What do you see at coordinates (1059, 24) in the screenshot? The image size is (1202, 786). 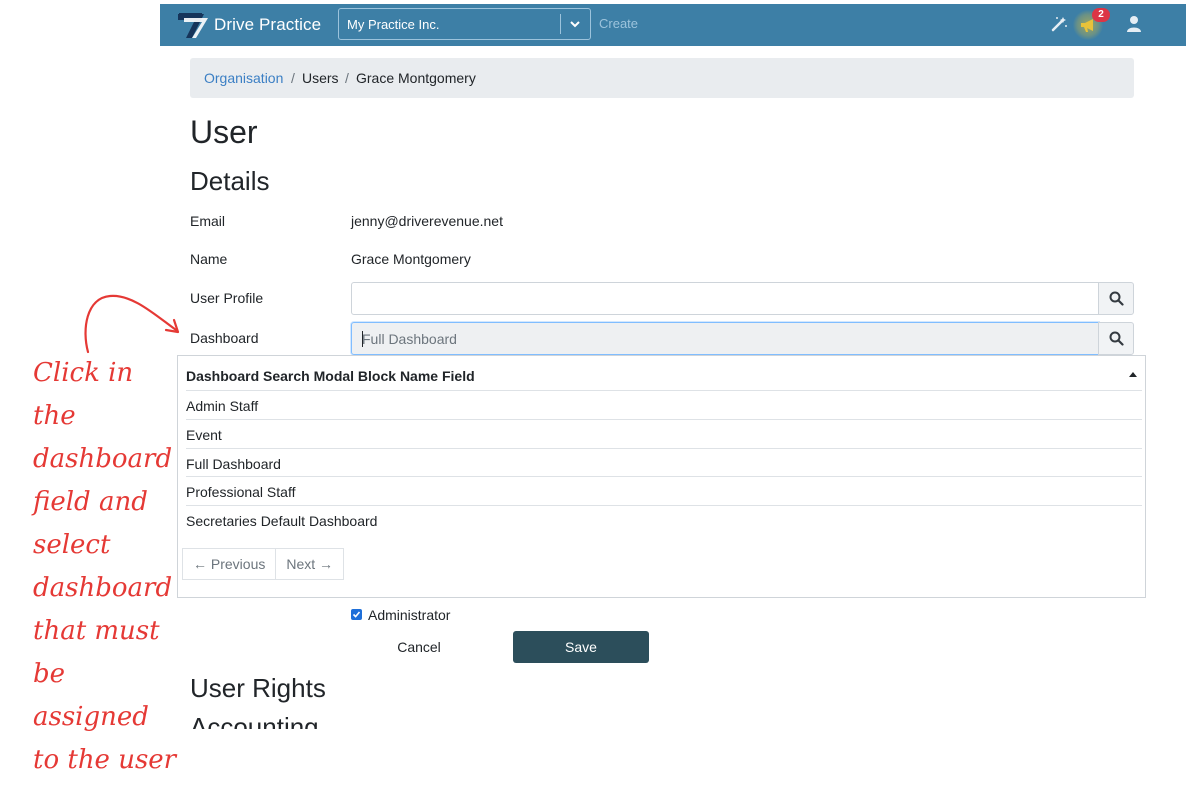 I see `magic-wand-icon` at bounding box center [1059, 24].